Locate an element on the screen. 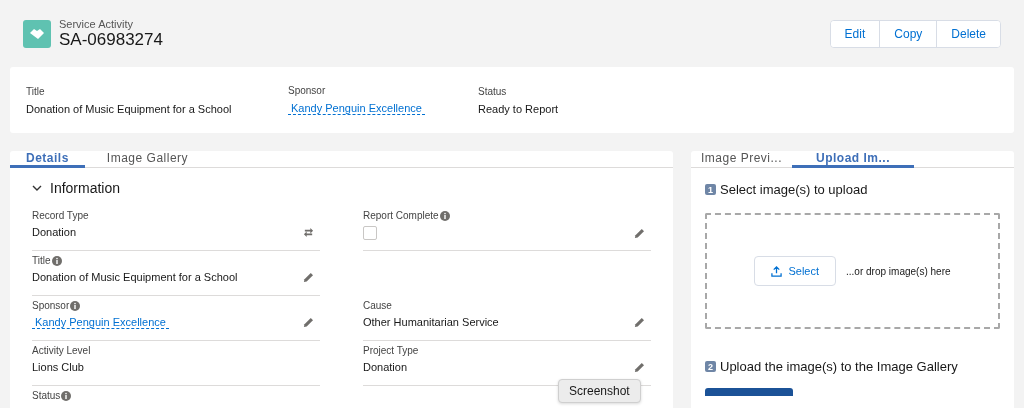 The width and height of the screenshot is (1024, 408). drop-zone: Select ...or drop image(s) here is located at coordinates (852, 271).